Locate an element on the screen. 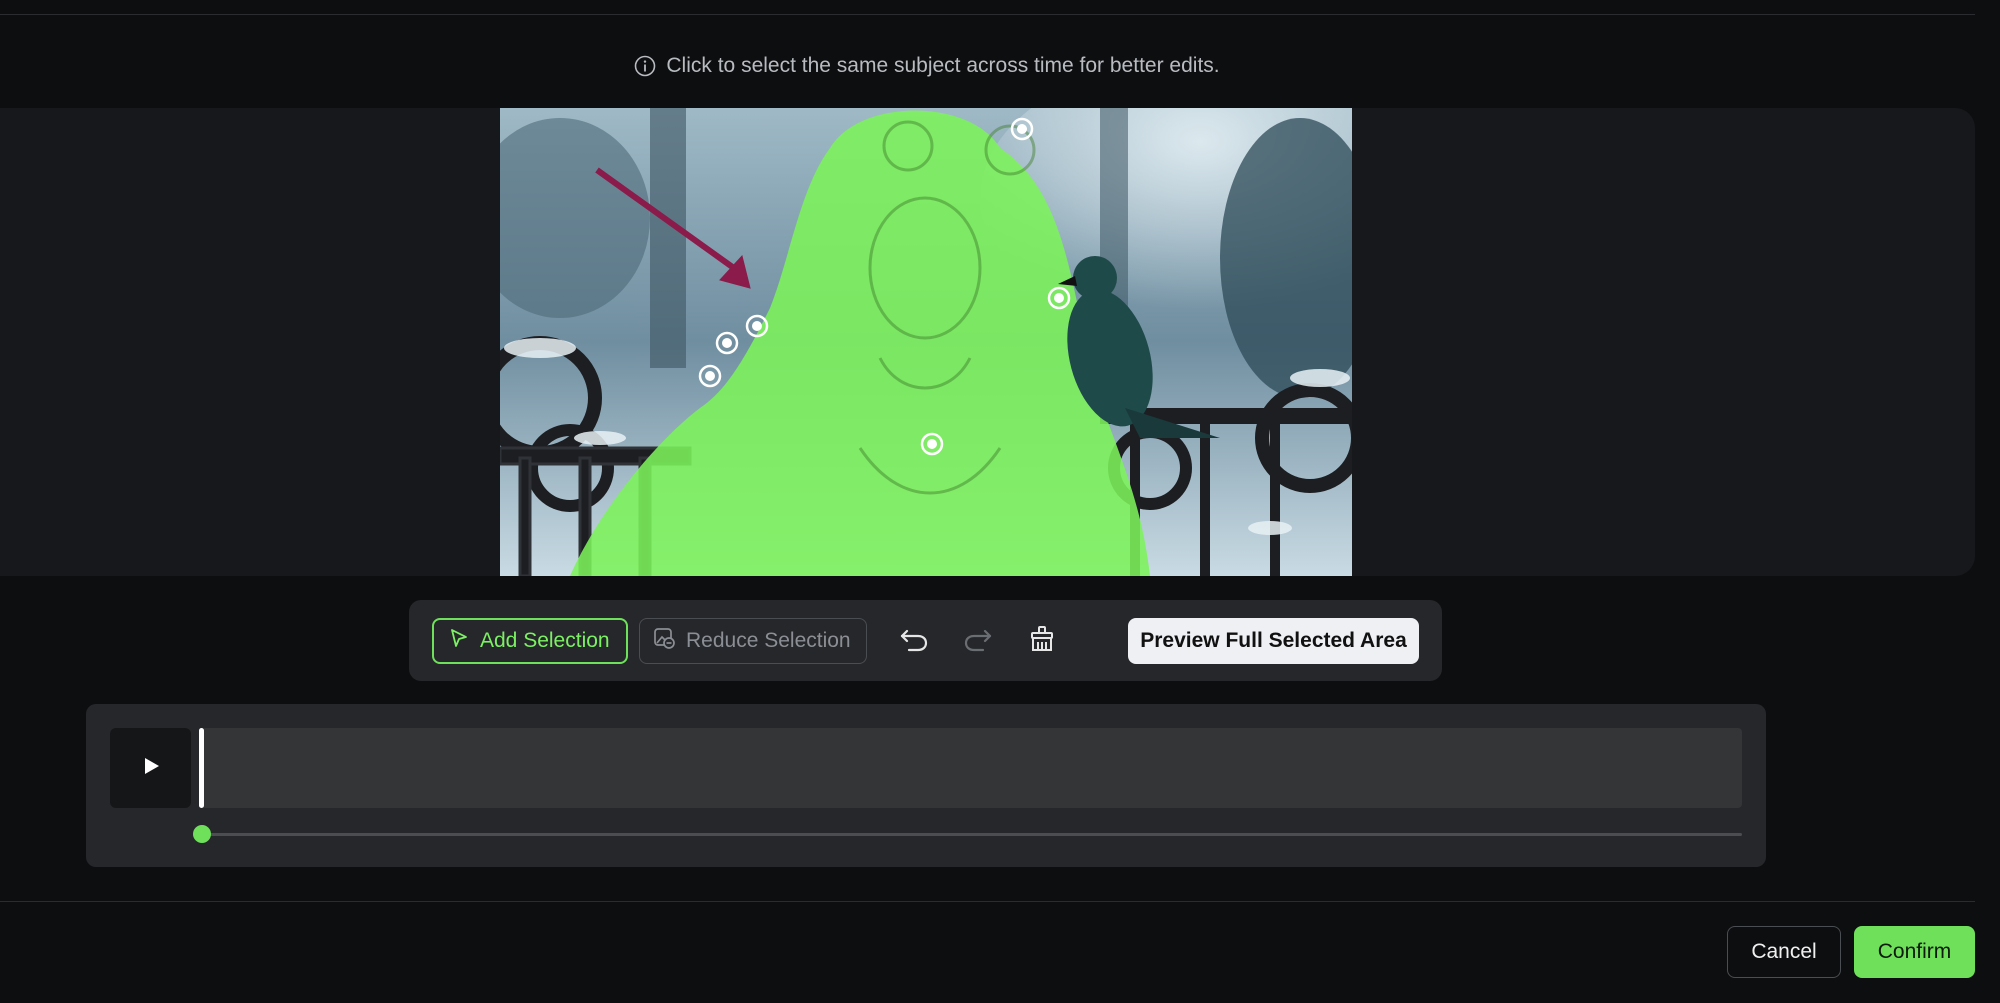 This screenshot has width=2000, height=1003. footer-divider is located at coordinates (987, 901).